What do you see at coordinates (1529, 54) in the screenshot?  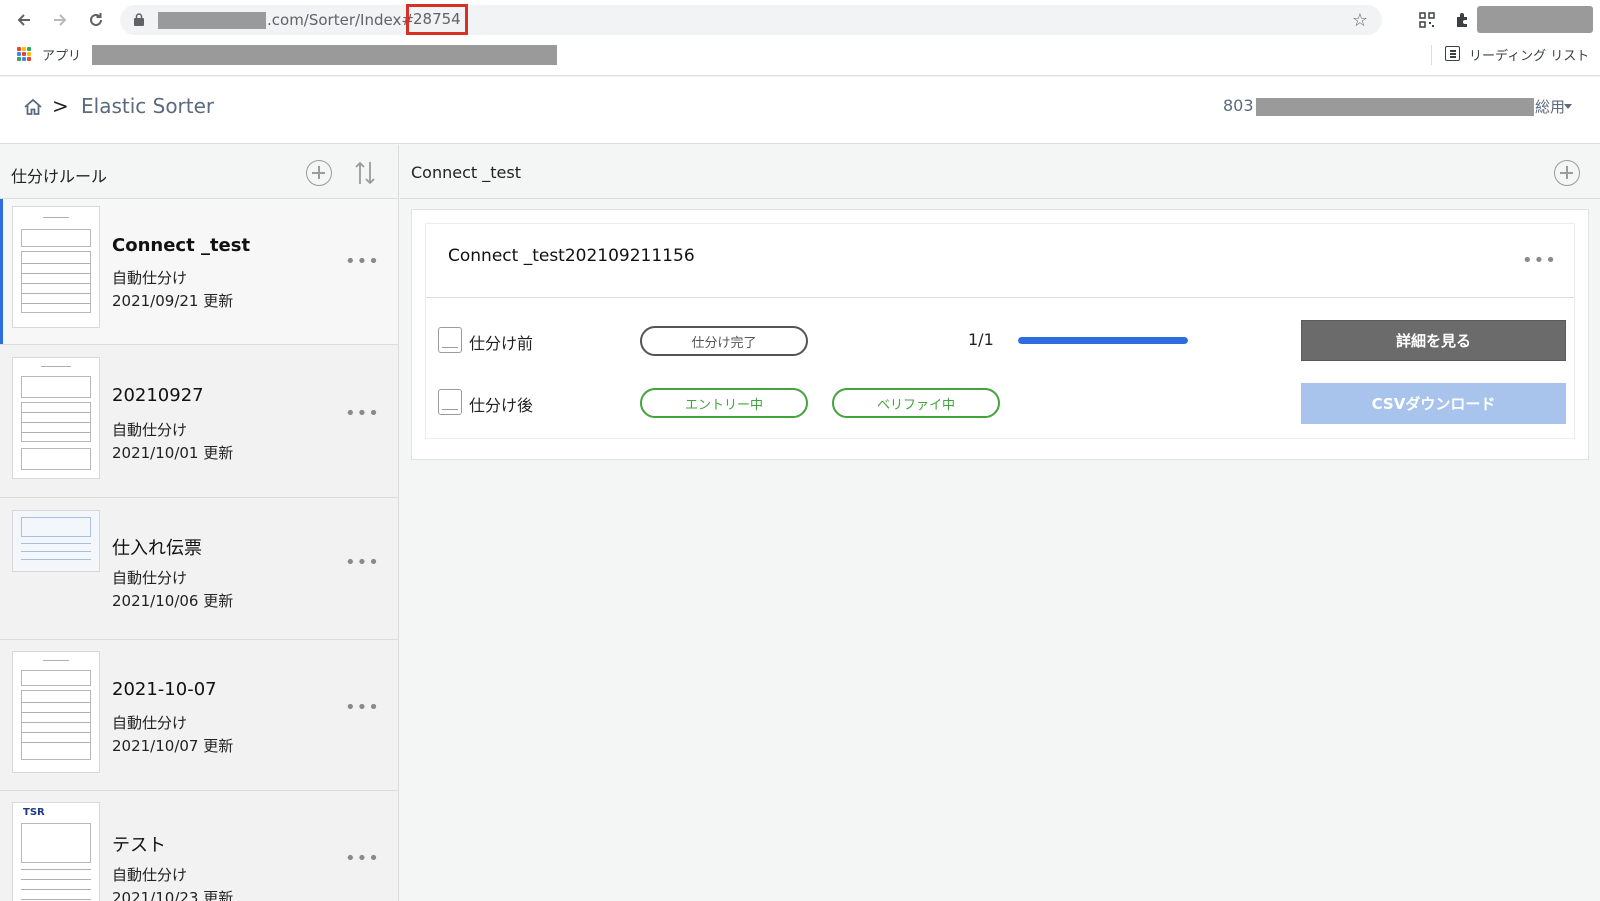 I see `reading-list-label: リーディング リスト` at bounding box center [1529, 54].